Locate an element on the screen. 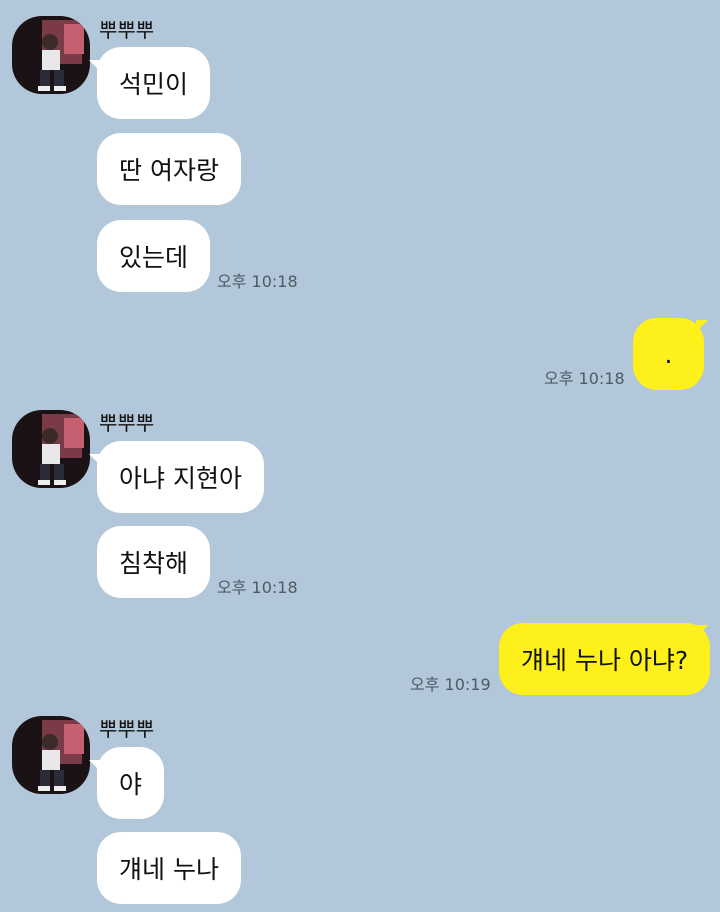 This screenshot has height=912, width=720. message-bubble: 걔네 누나 is located at coordinates (169, 868).